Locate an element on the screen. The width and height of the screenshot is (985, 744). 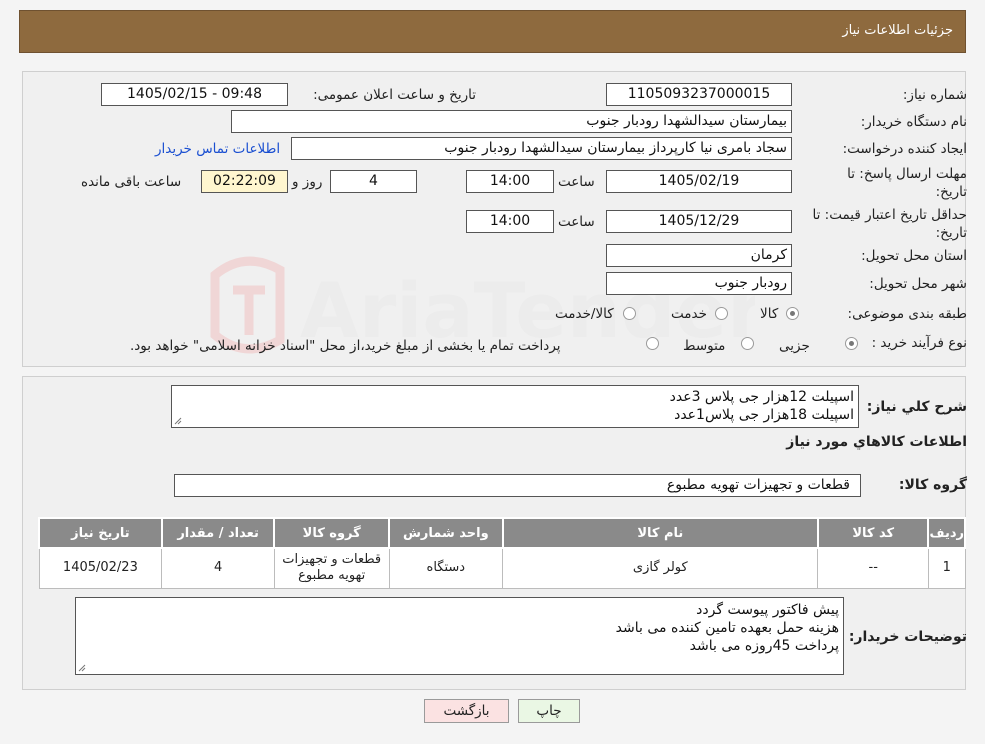
days-label: روز و is located at coordinates (307, 182).